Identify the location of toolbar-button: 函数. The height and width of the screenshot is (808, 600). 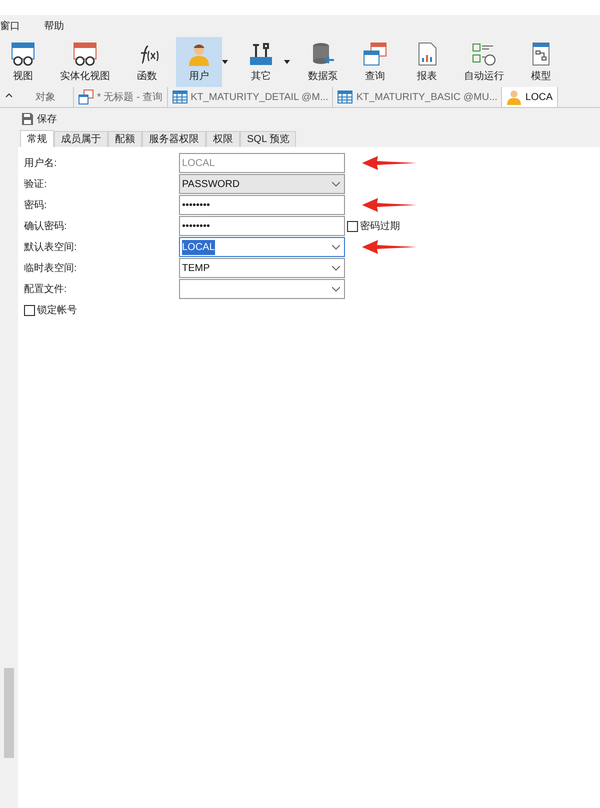
(147, 62).